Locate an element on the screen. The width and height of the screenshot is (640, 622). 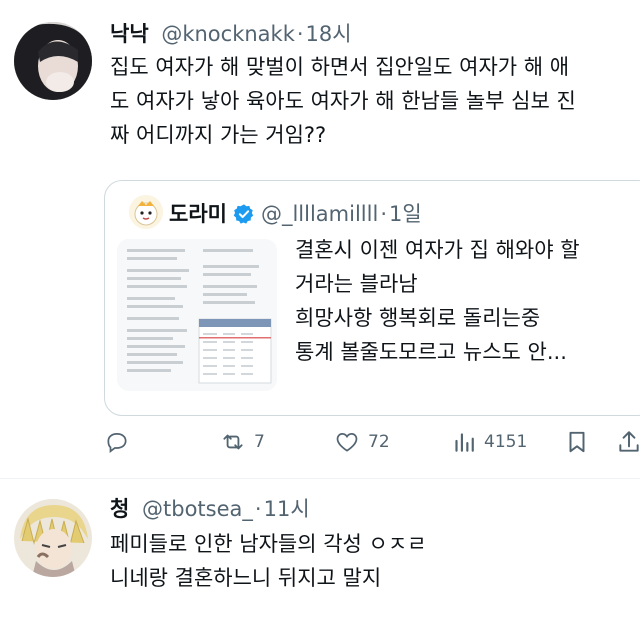
user-handle: @tbotsea_ is located at coordinates (197, 509).